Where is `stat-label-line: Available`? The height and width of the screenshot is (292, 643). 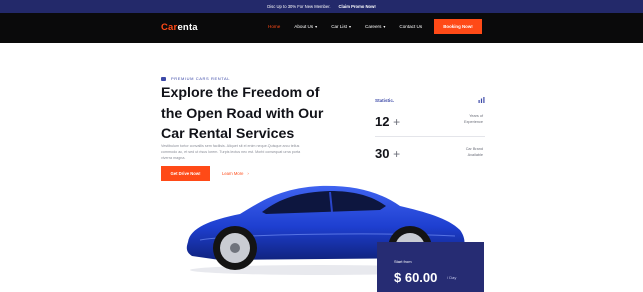
stat-label-line: Available is located at coordinates (475, 154).